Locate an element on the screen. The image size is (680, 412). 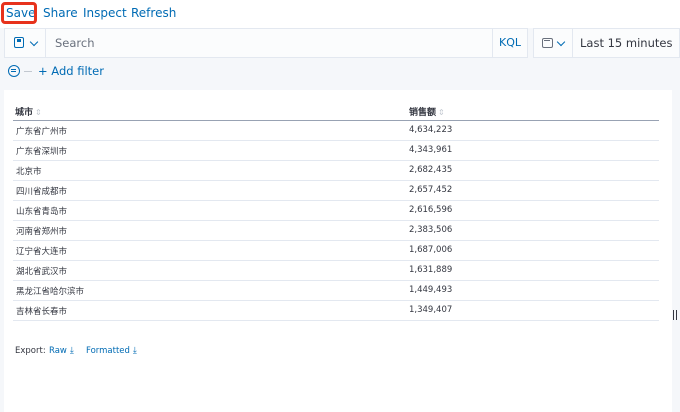
column-header-label: 城市 is located at coordinates (24, 113).